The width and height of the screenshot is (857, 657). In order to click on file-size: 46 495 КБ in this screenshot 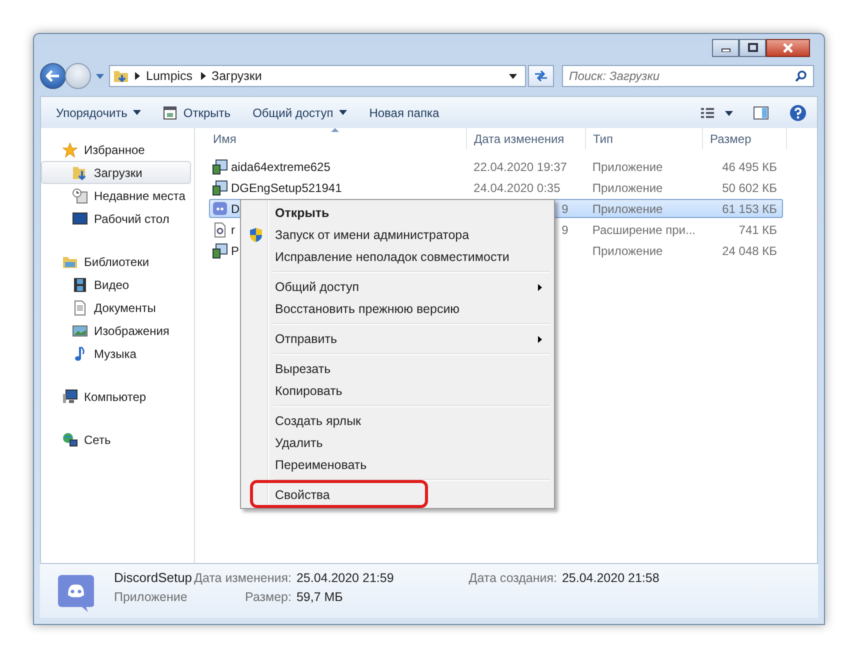, I will do `click(749, 167)`.